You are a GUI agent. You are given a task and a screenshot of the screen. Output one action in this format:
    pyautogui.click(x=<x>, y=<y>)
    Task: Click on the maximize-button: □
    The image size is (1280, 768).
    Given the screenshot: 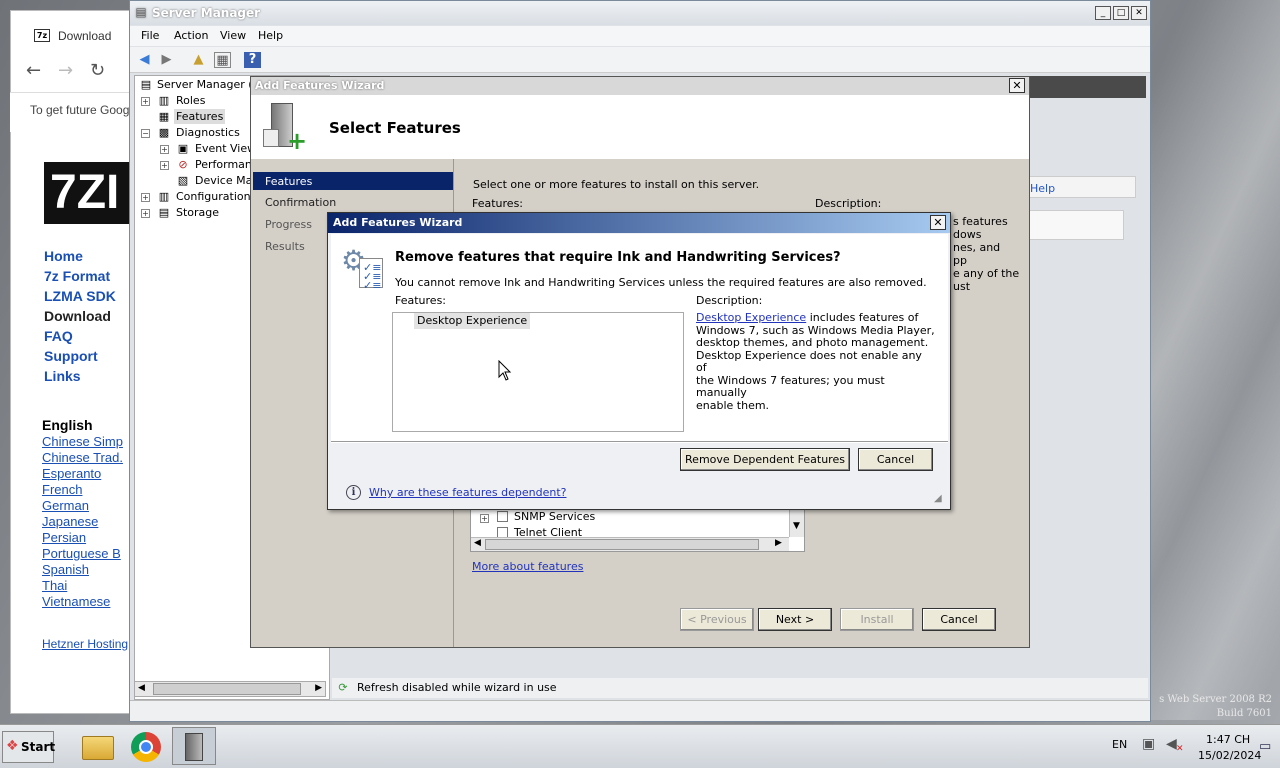 What is the action you would take?
    pyautogui.click(x=1121, y=13)
    